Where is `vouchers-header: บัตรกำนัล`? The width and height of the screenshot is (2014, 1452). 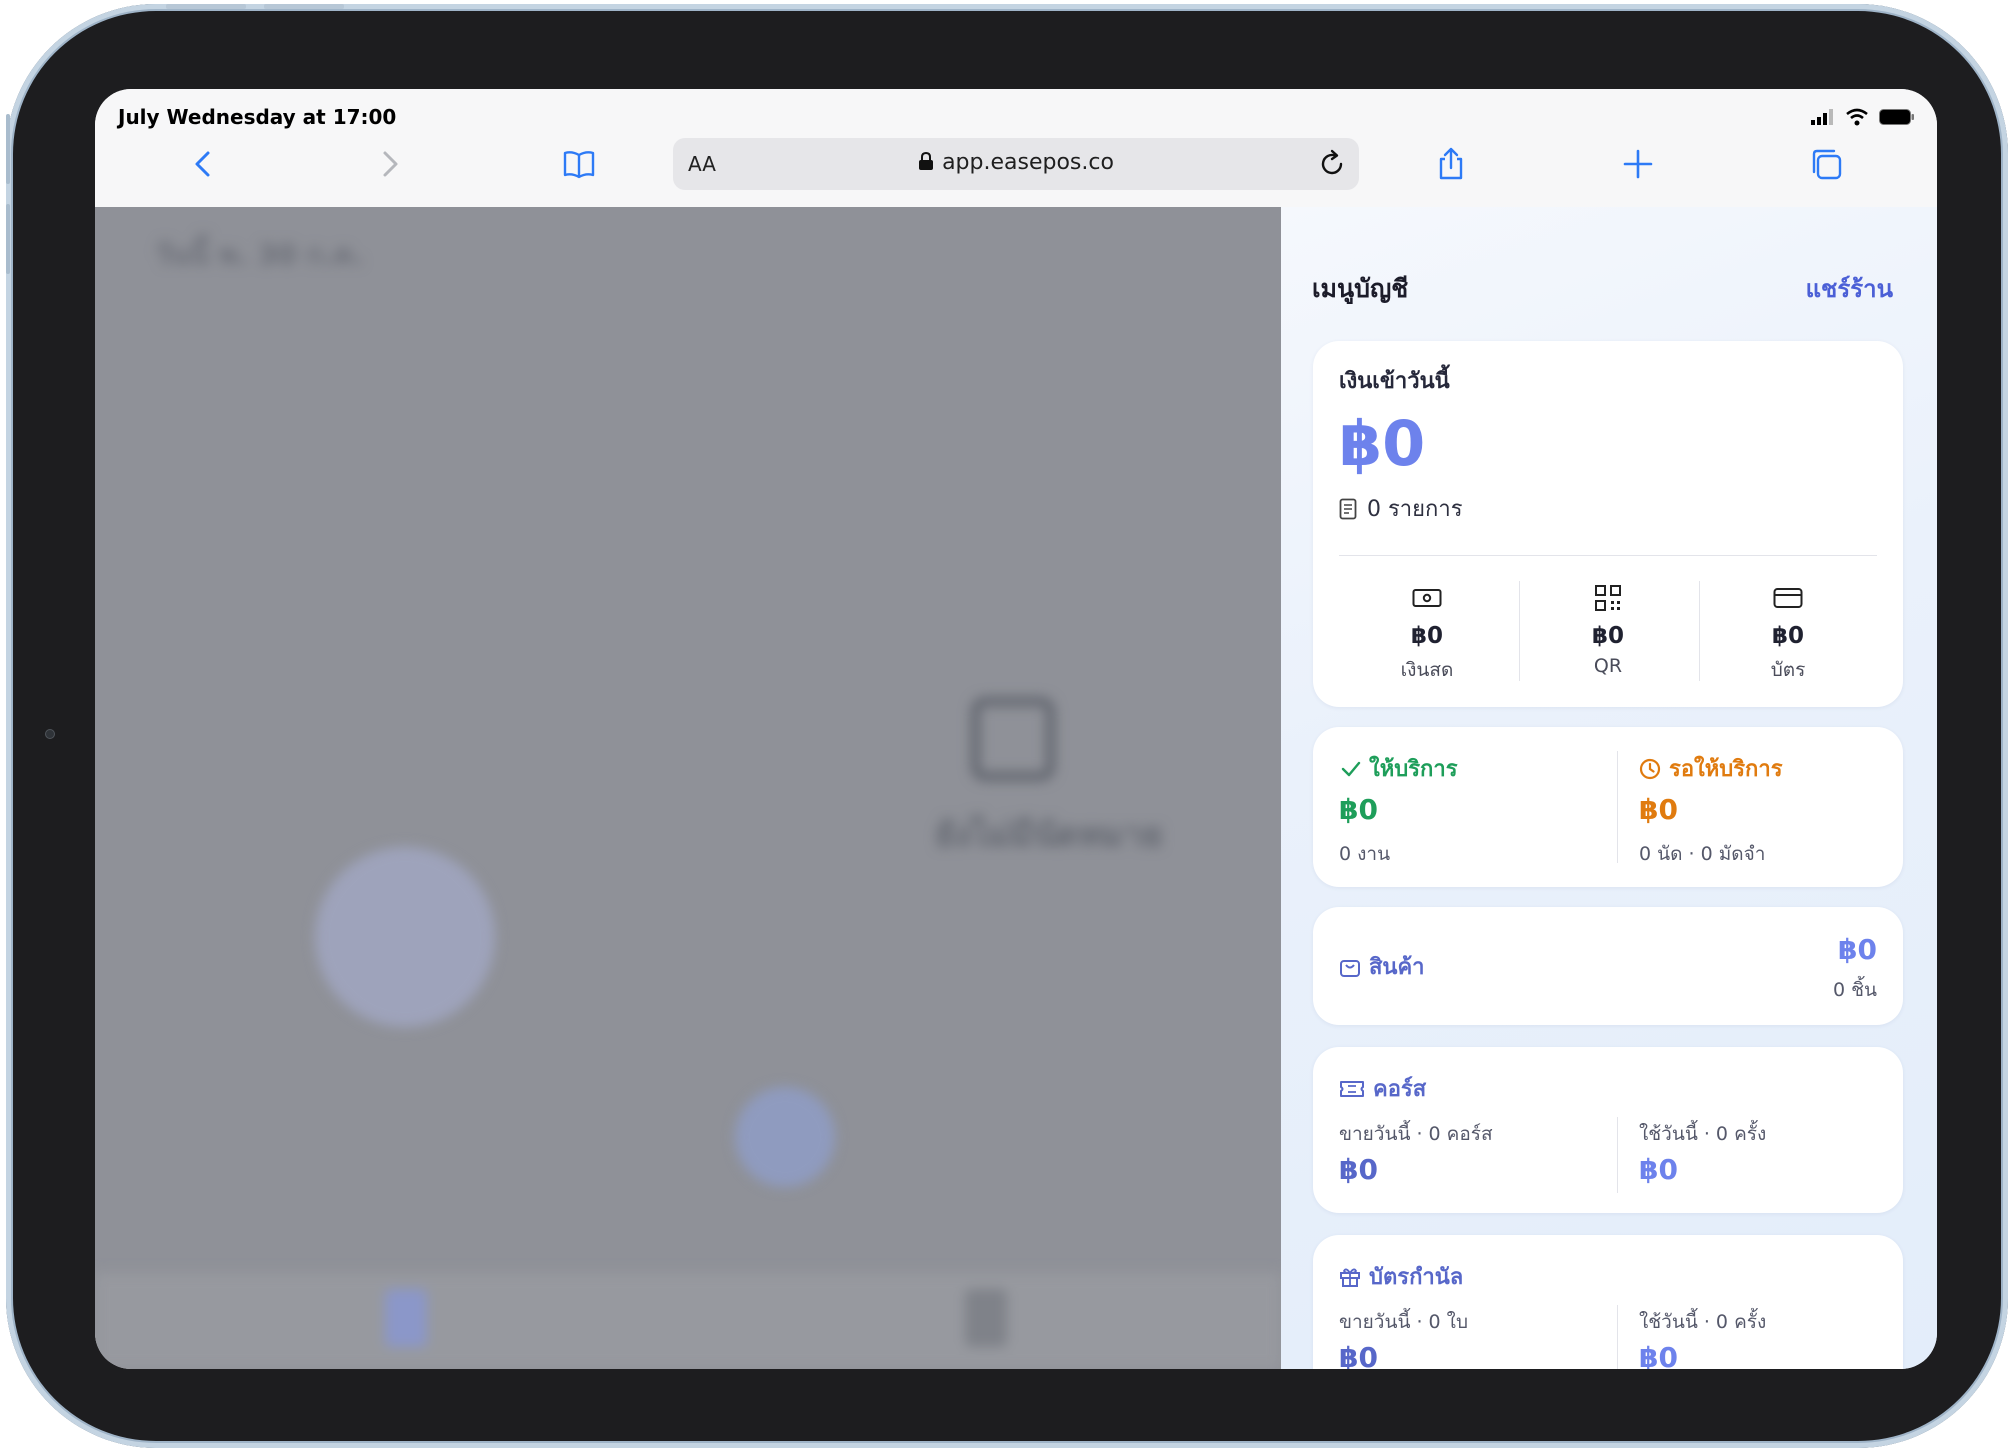
vouchers-header: บัตรกำนัล is located at coordinates (1401, 1276).